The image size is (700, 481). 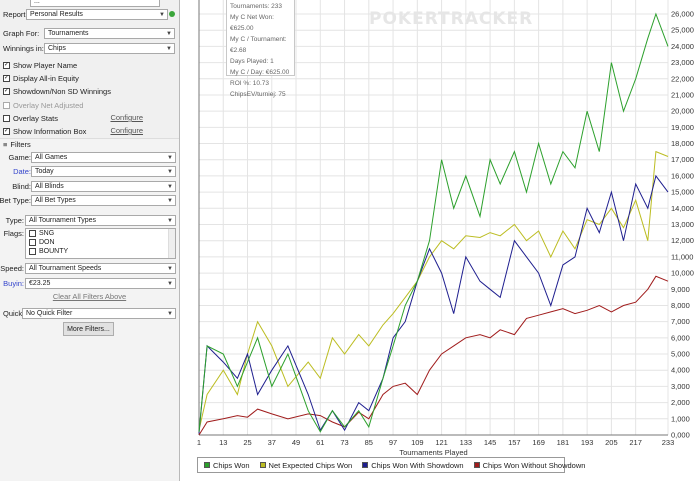 What do you see at coordinates (682, 224) in the screenshot?
I see `y-tick-label: 13,000` at bounding box center [682, 224].